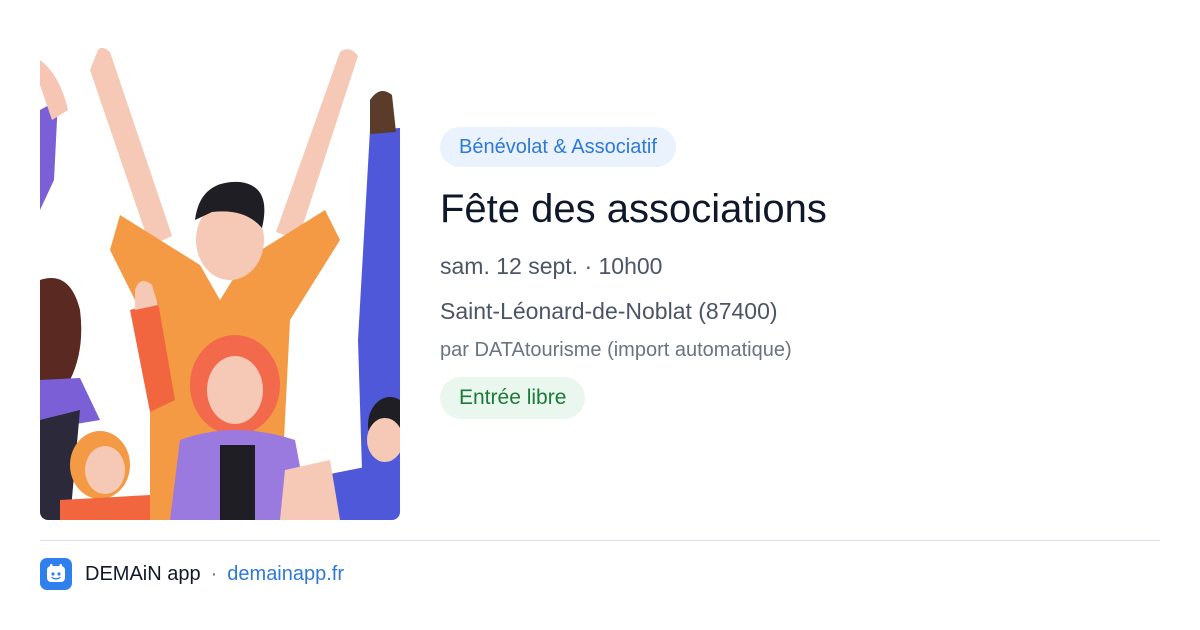 This screenshot has height=630, width=1200. What do you see at coordinates (551, 266) in the screenshot?
I see `event-datetime: sam. 12 sept. · 10h00` at bounding box center [551, 266].